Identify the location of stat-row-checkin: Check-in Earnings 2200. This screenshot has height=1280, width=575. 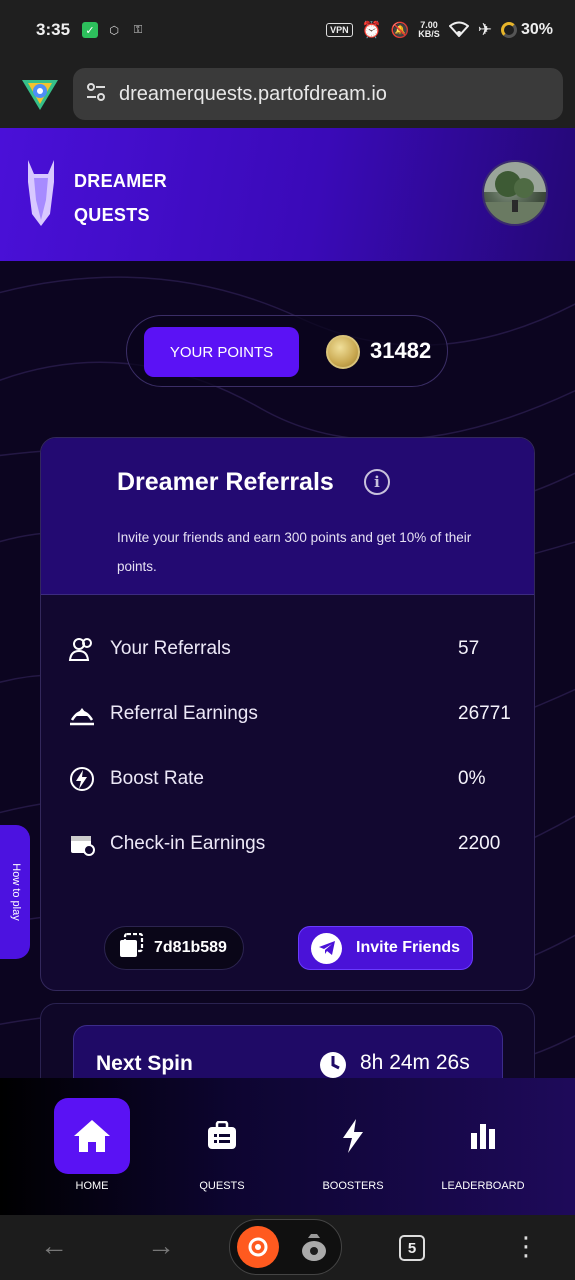
(290, 844).